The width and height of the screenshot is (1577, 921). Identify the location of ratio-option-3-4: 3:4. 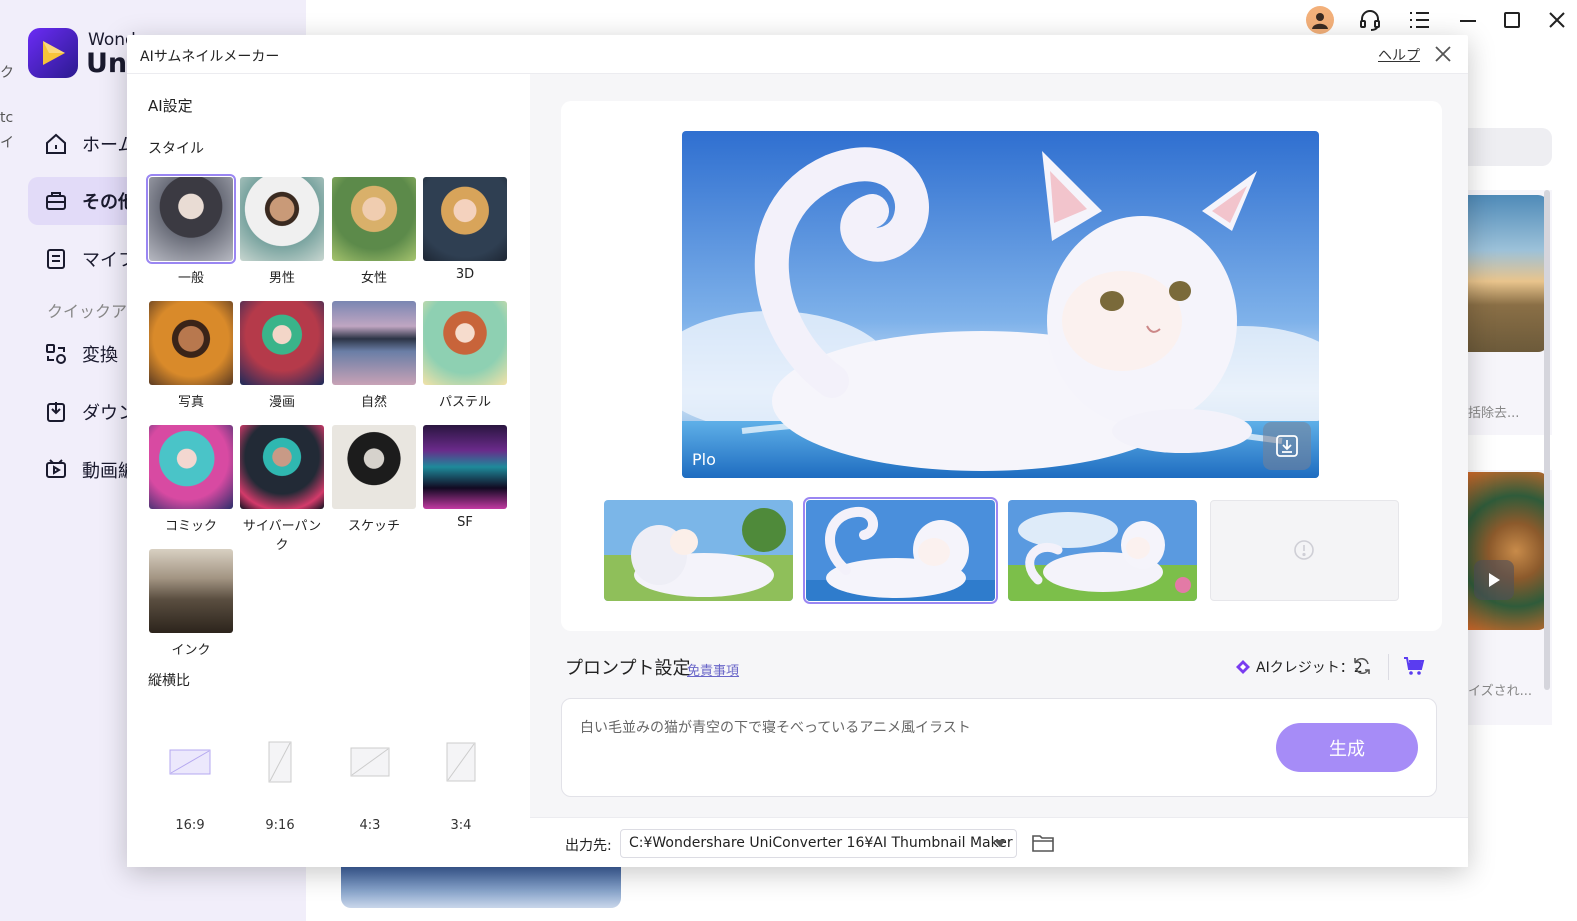
(461, 786).